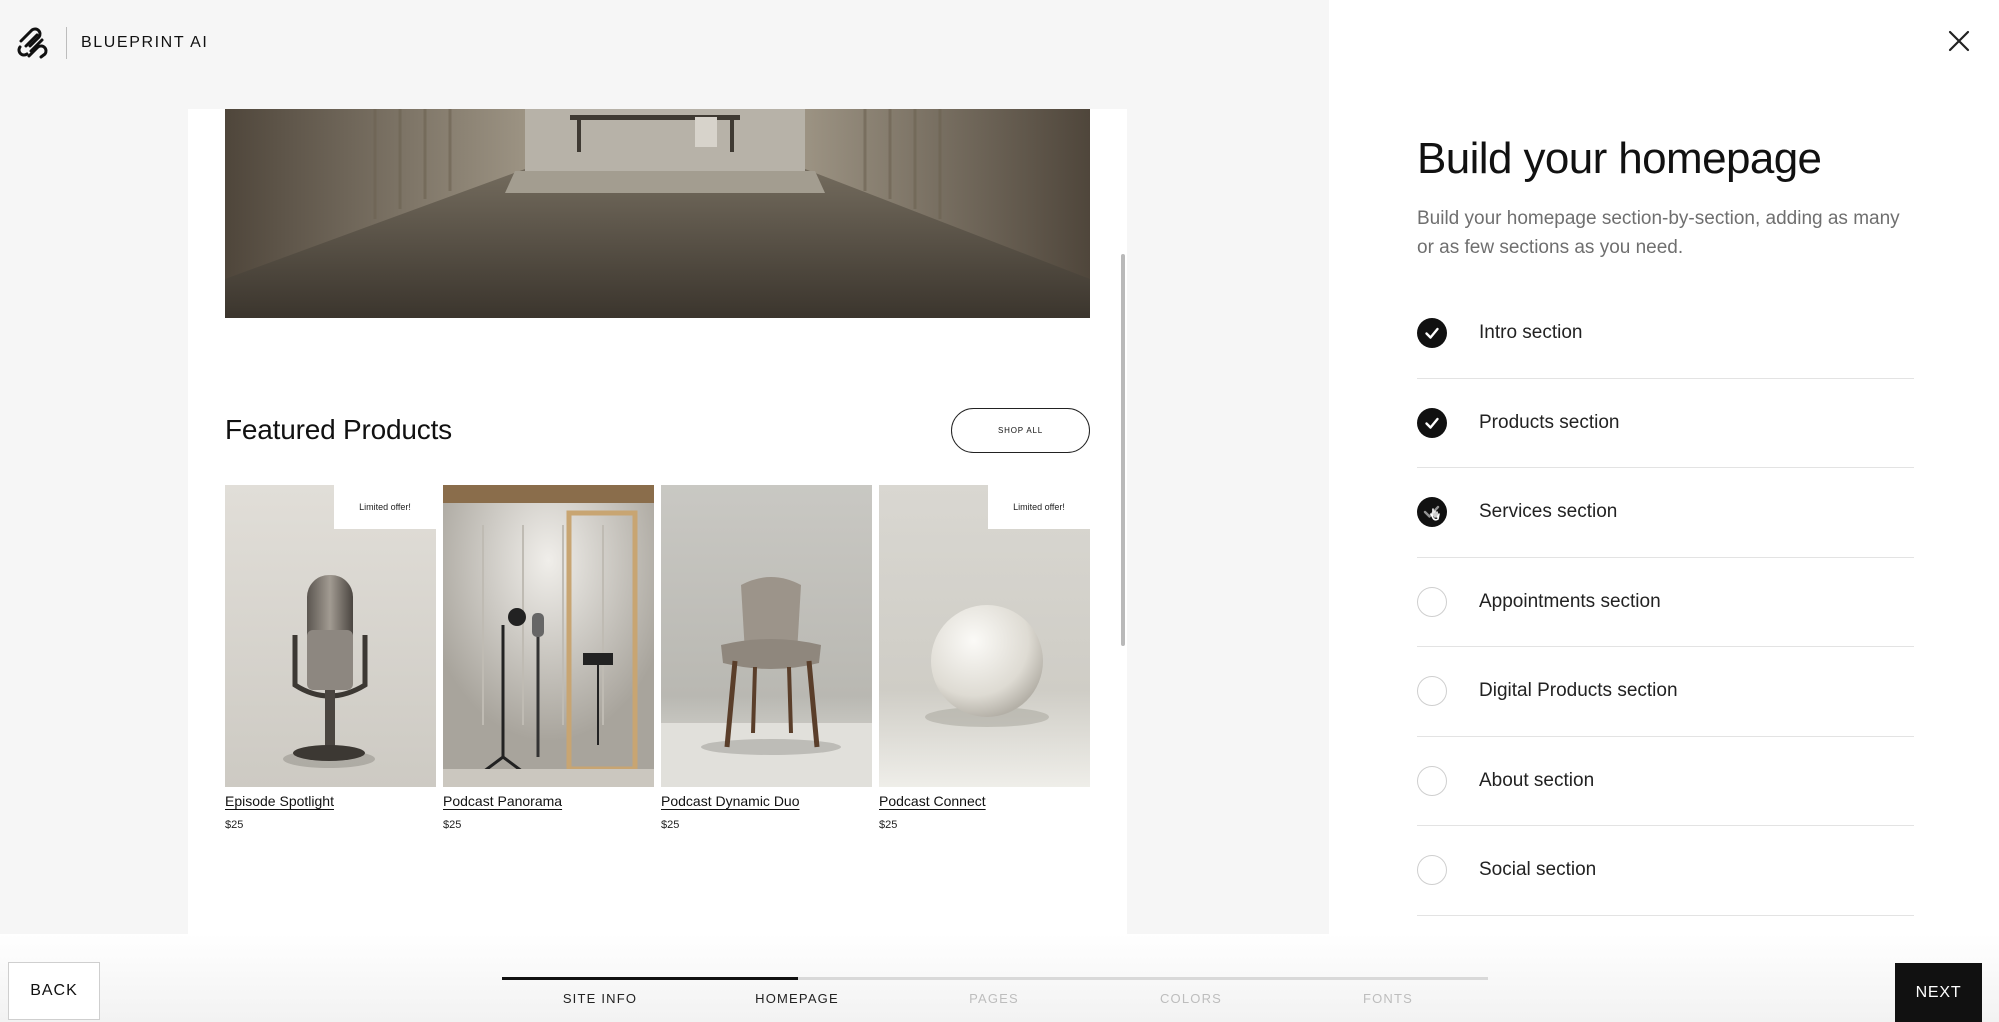 The height and width of the screenshot is (1022, 1999). I want to click on hero-image, so click(657, 213).